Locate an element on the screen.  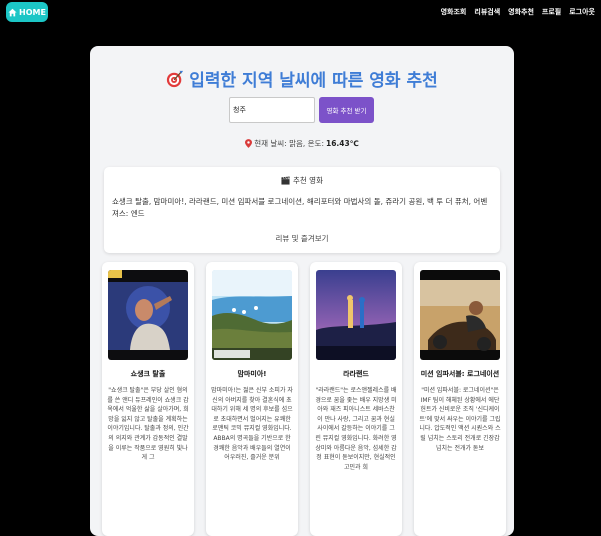
movie-title: 미션 임파서블: 로그네이션 is located at coordinates (460, 374).